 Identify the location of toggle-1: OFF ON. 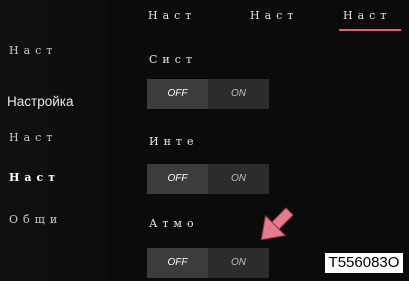
(208, 94).